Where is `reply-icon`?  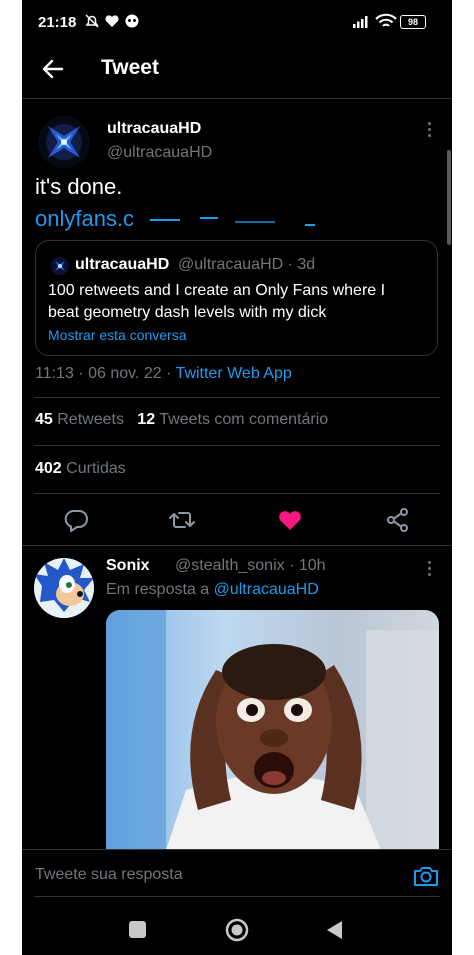
reply-icon is located at coordinates (76, 520).